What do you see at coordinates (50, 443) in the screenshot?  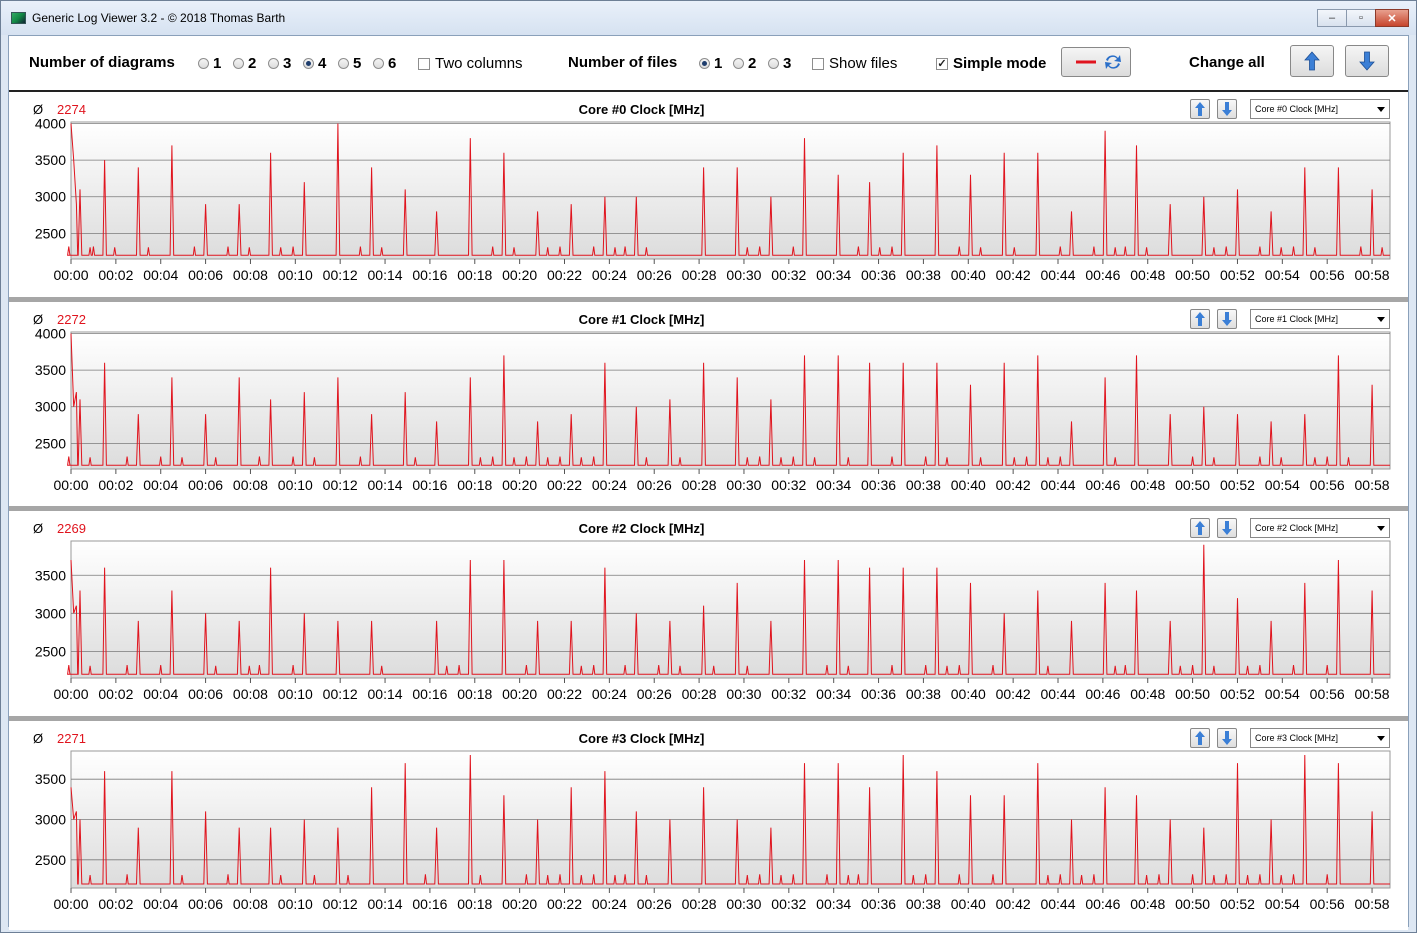 I see `y-tick-label: 2500` at bounding box center [50, 443].